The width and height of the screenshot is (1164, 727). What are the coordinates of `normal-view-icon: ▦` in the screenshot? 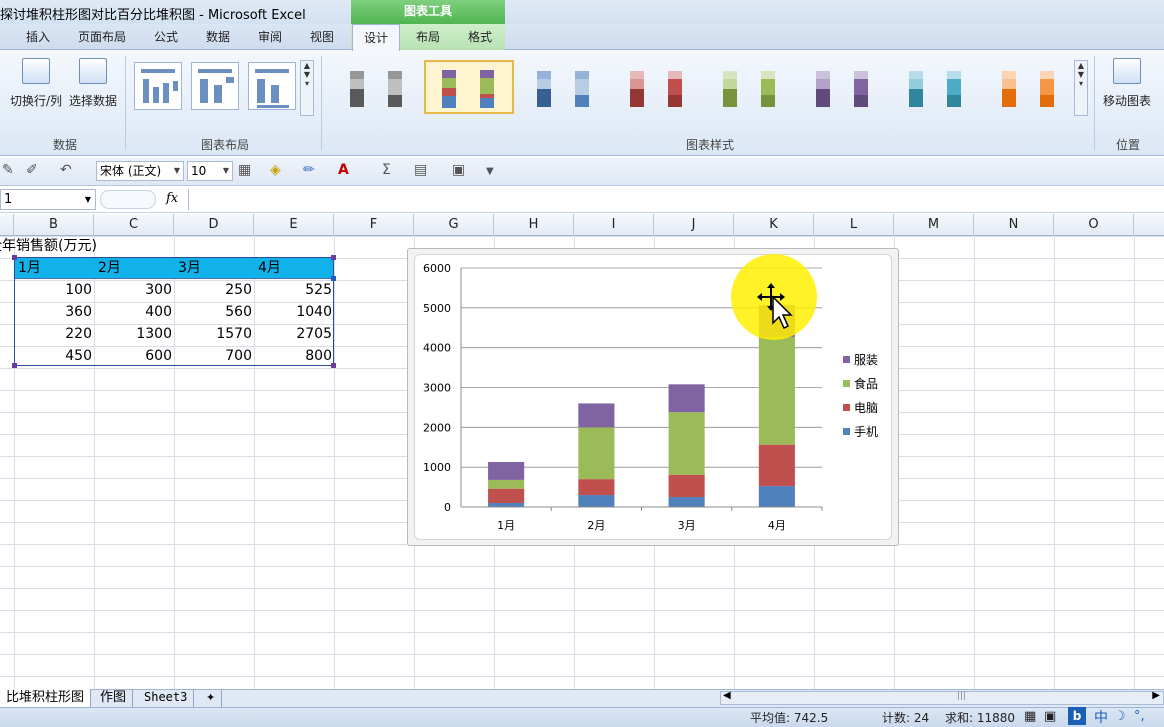 It's located at (1030, 716).